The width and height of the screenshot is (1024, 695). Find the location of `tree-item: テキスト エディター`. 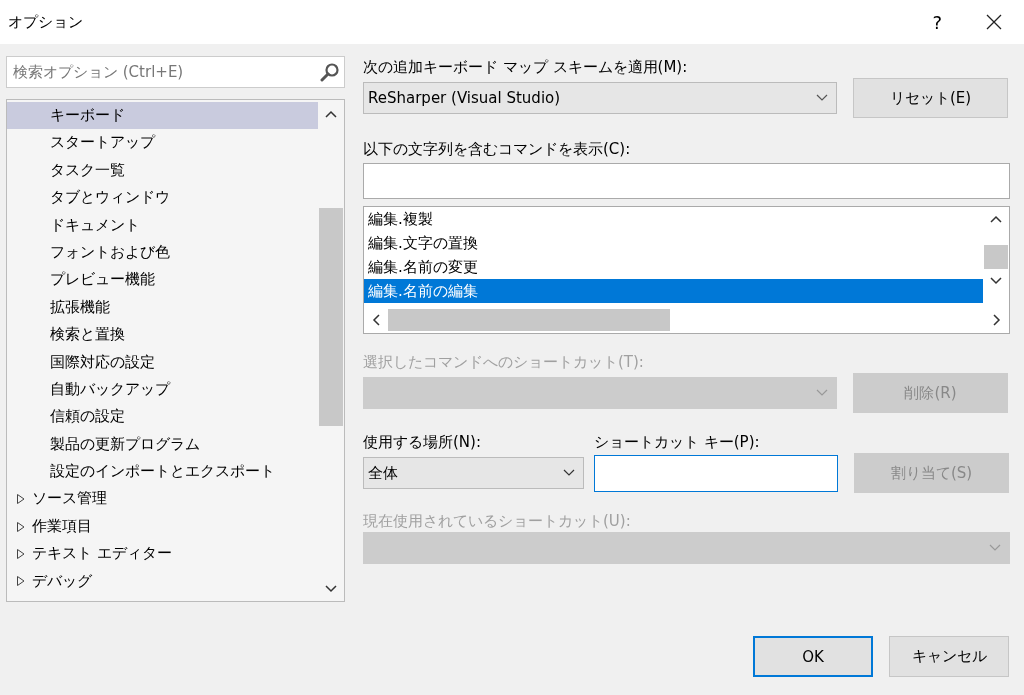

tree-item: テキスト エディター is located at coordinates (102, 554).